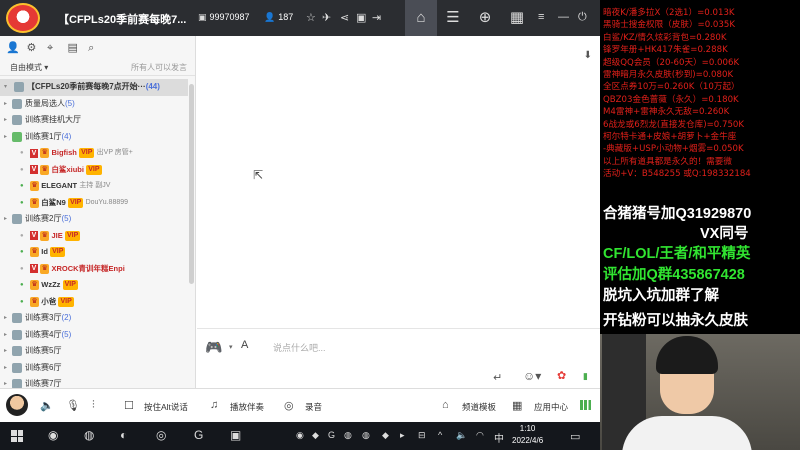  What do you see at coordinates (499, 437) in the screenshot?
I see `ime-indicator: 中` at bounding box center [499, 437].